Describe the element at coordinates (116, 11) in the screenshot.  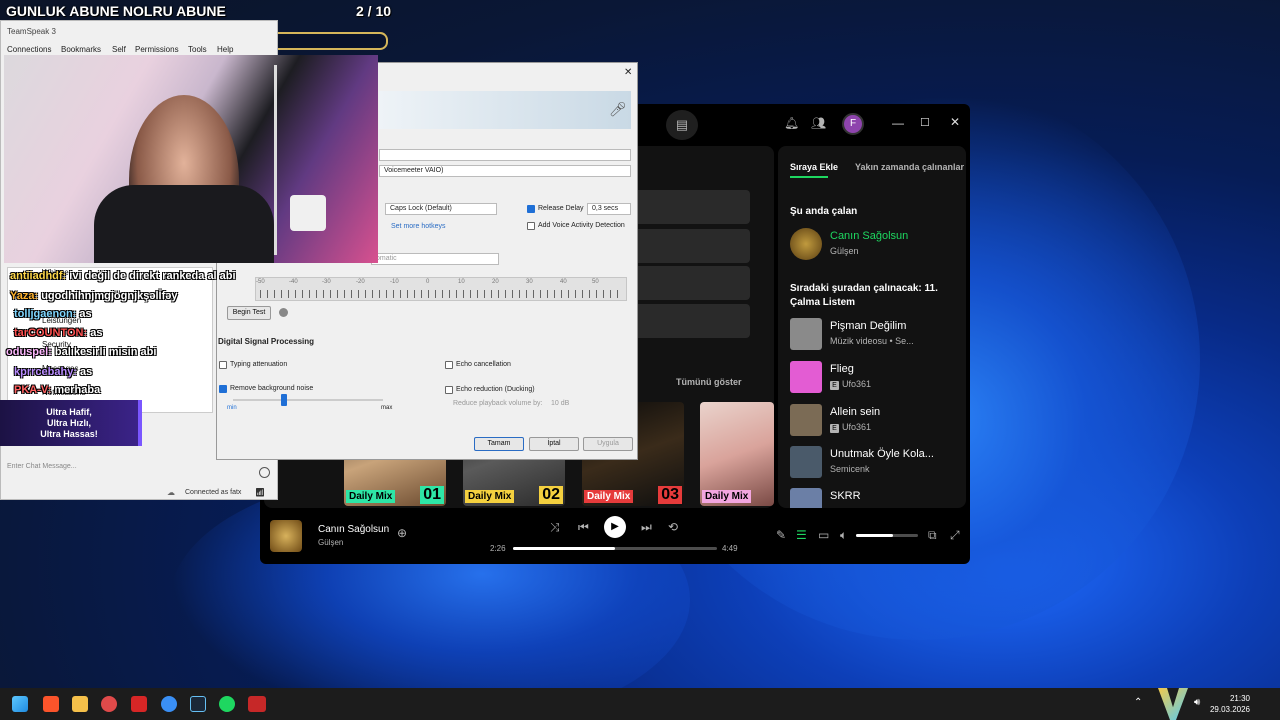
I see `stream-title: GUNLUK ABUNE NOLRU ABUNE` at that location.